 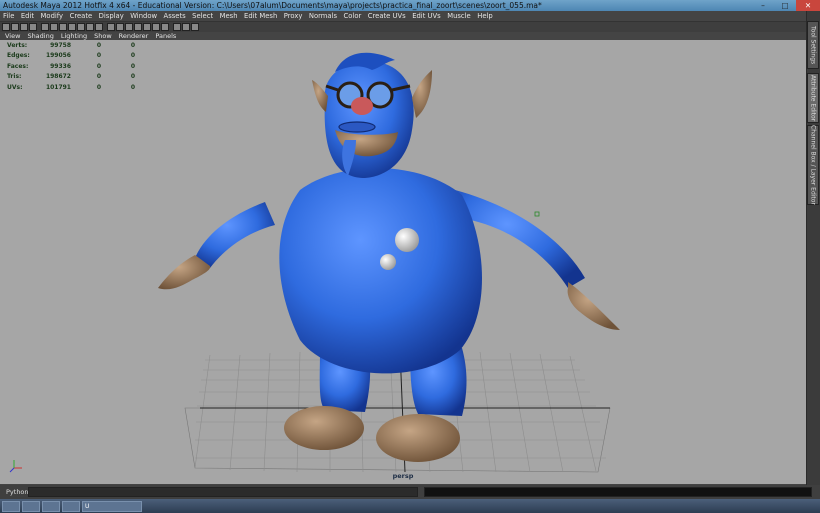 I want to click on panel-menu-lighting: Lighting, so click(x=74, y=36).